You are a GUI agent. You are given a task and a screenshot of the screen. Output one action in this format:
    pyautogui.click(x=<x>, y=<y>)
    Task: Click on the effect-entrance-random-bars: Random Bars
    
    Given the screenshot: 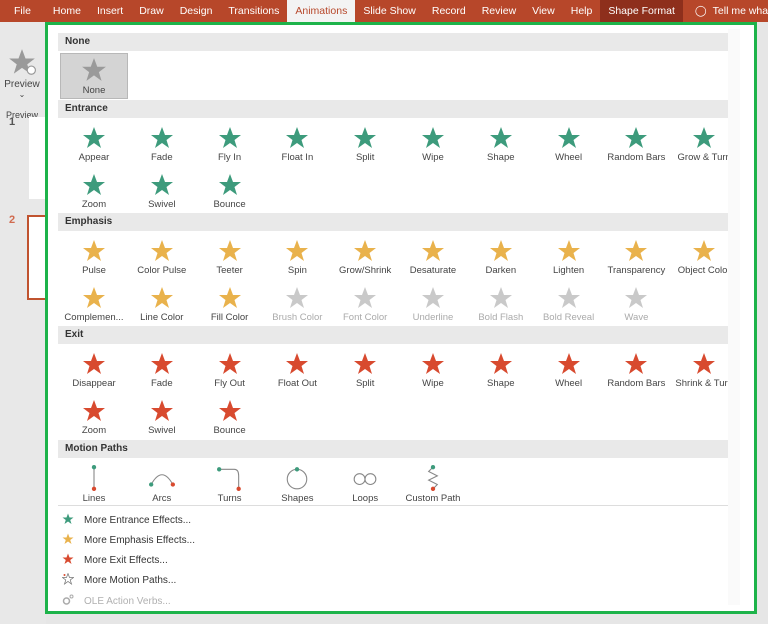 What is the action you would take?
    pyautogui.click(x=636, y=146)
    